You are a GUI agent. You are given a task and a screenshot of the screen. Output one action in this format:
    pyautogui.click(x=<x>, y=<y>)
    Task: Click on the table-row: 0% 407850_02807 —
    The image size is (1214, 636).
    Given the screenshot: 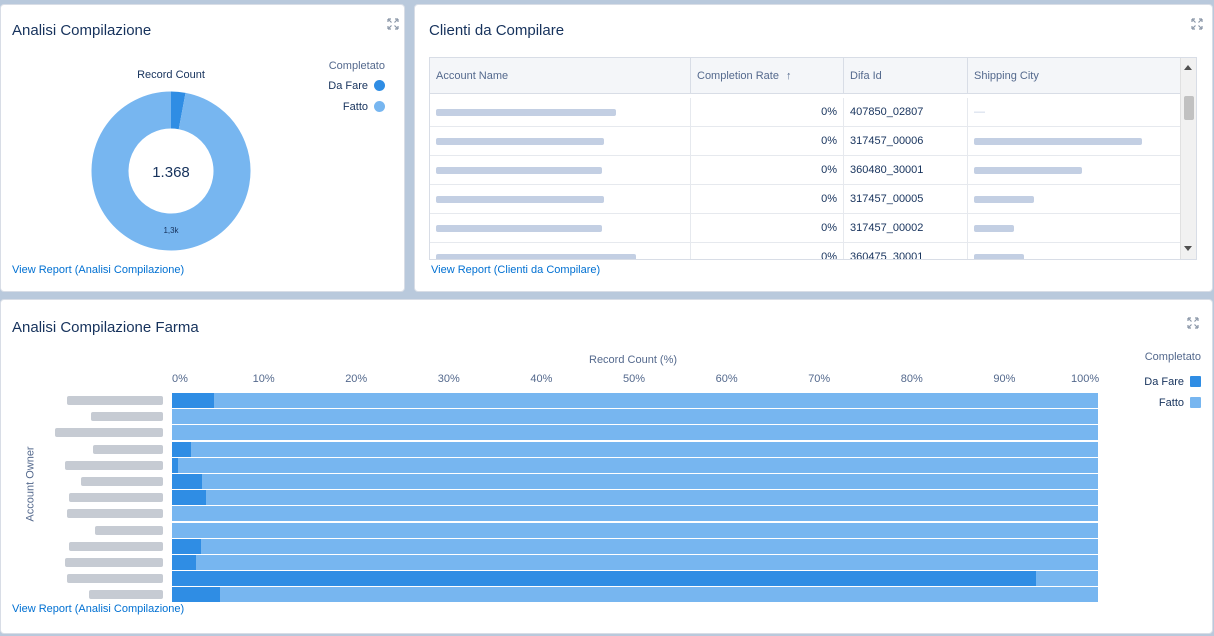 What is the action you would take?
    pyautogui.click(x=806, y=112)
    